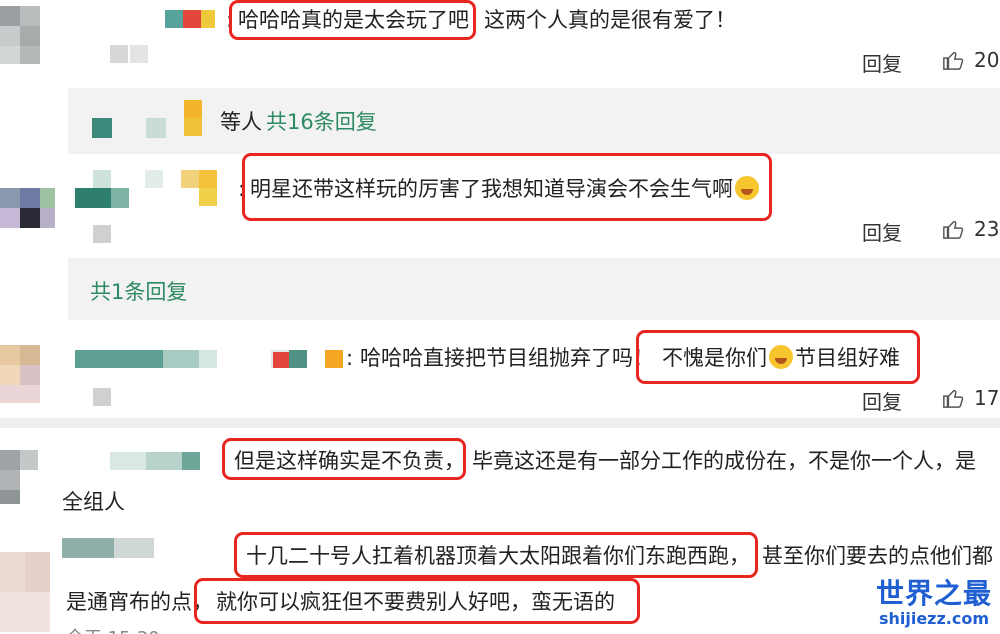 This screenshot has width=1000, height=634. Describe the element at coordinates (139, 602) in the screenshot. I see `comment-text-continued: 是通宵布的点，` at that location.